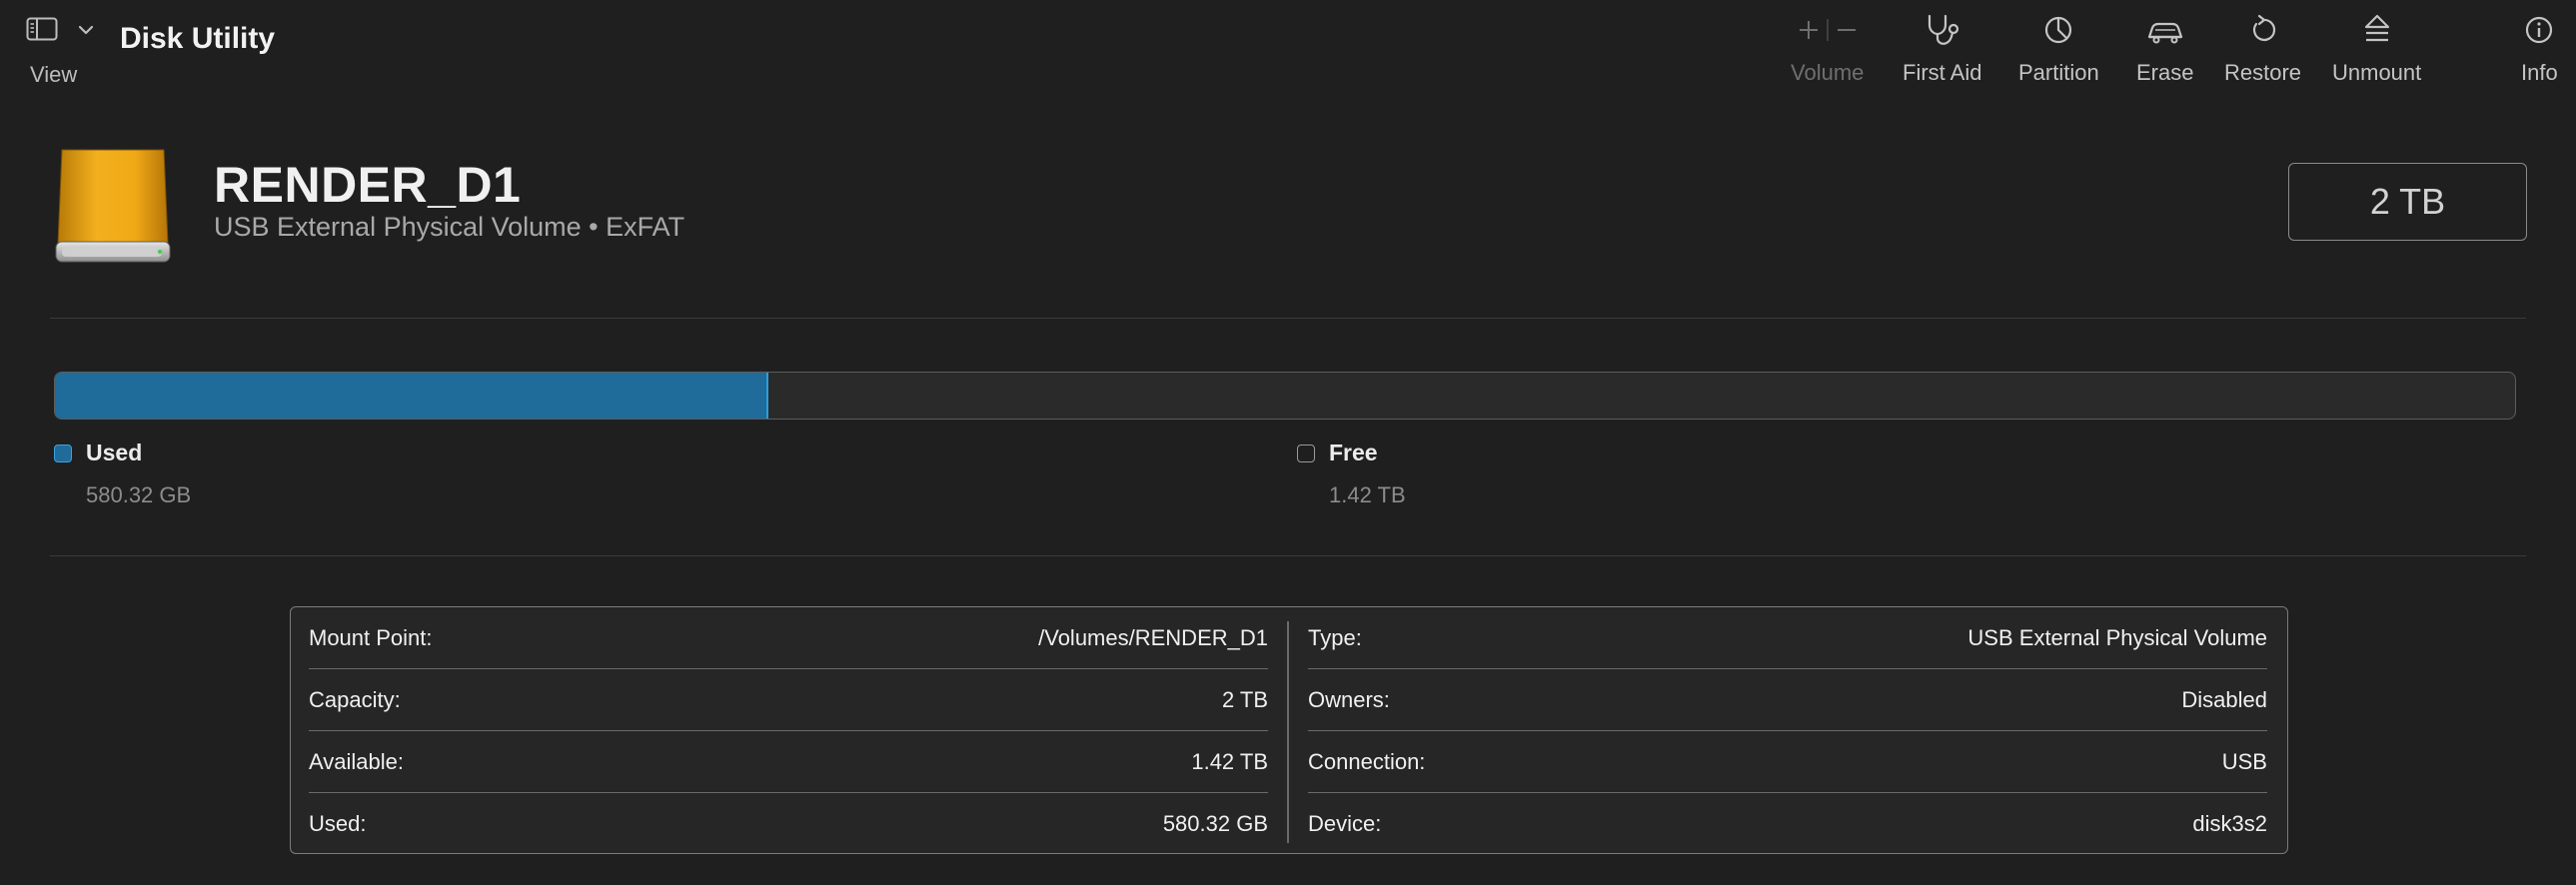 The image size is (2576, 885). What do you see at coordinates (788, 700) in the screenshot?
I see `info-row-capacity: Capacity: 2 TB` at bounding box center [788, 700].